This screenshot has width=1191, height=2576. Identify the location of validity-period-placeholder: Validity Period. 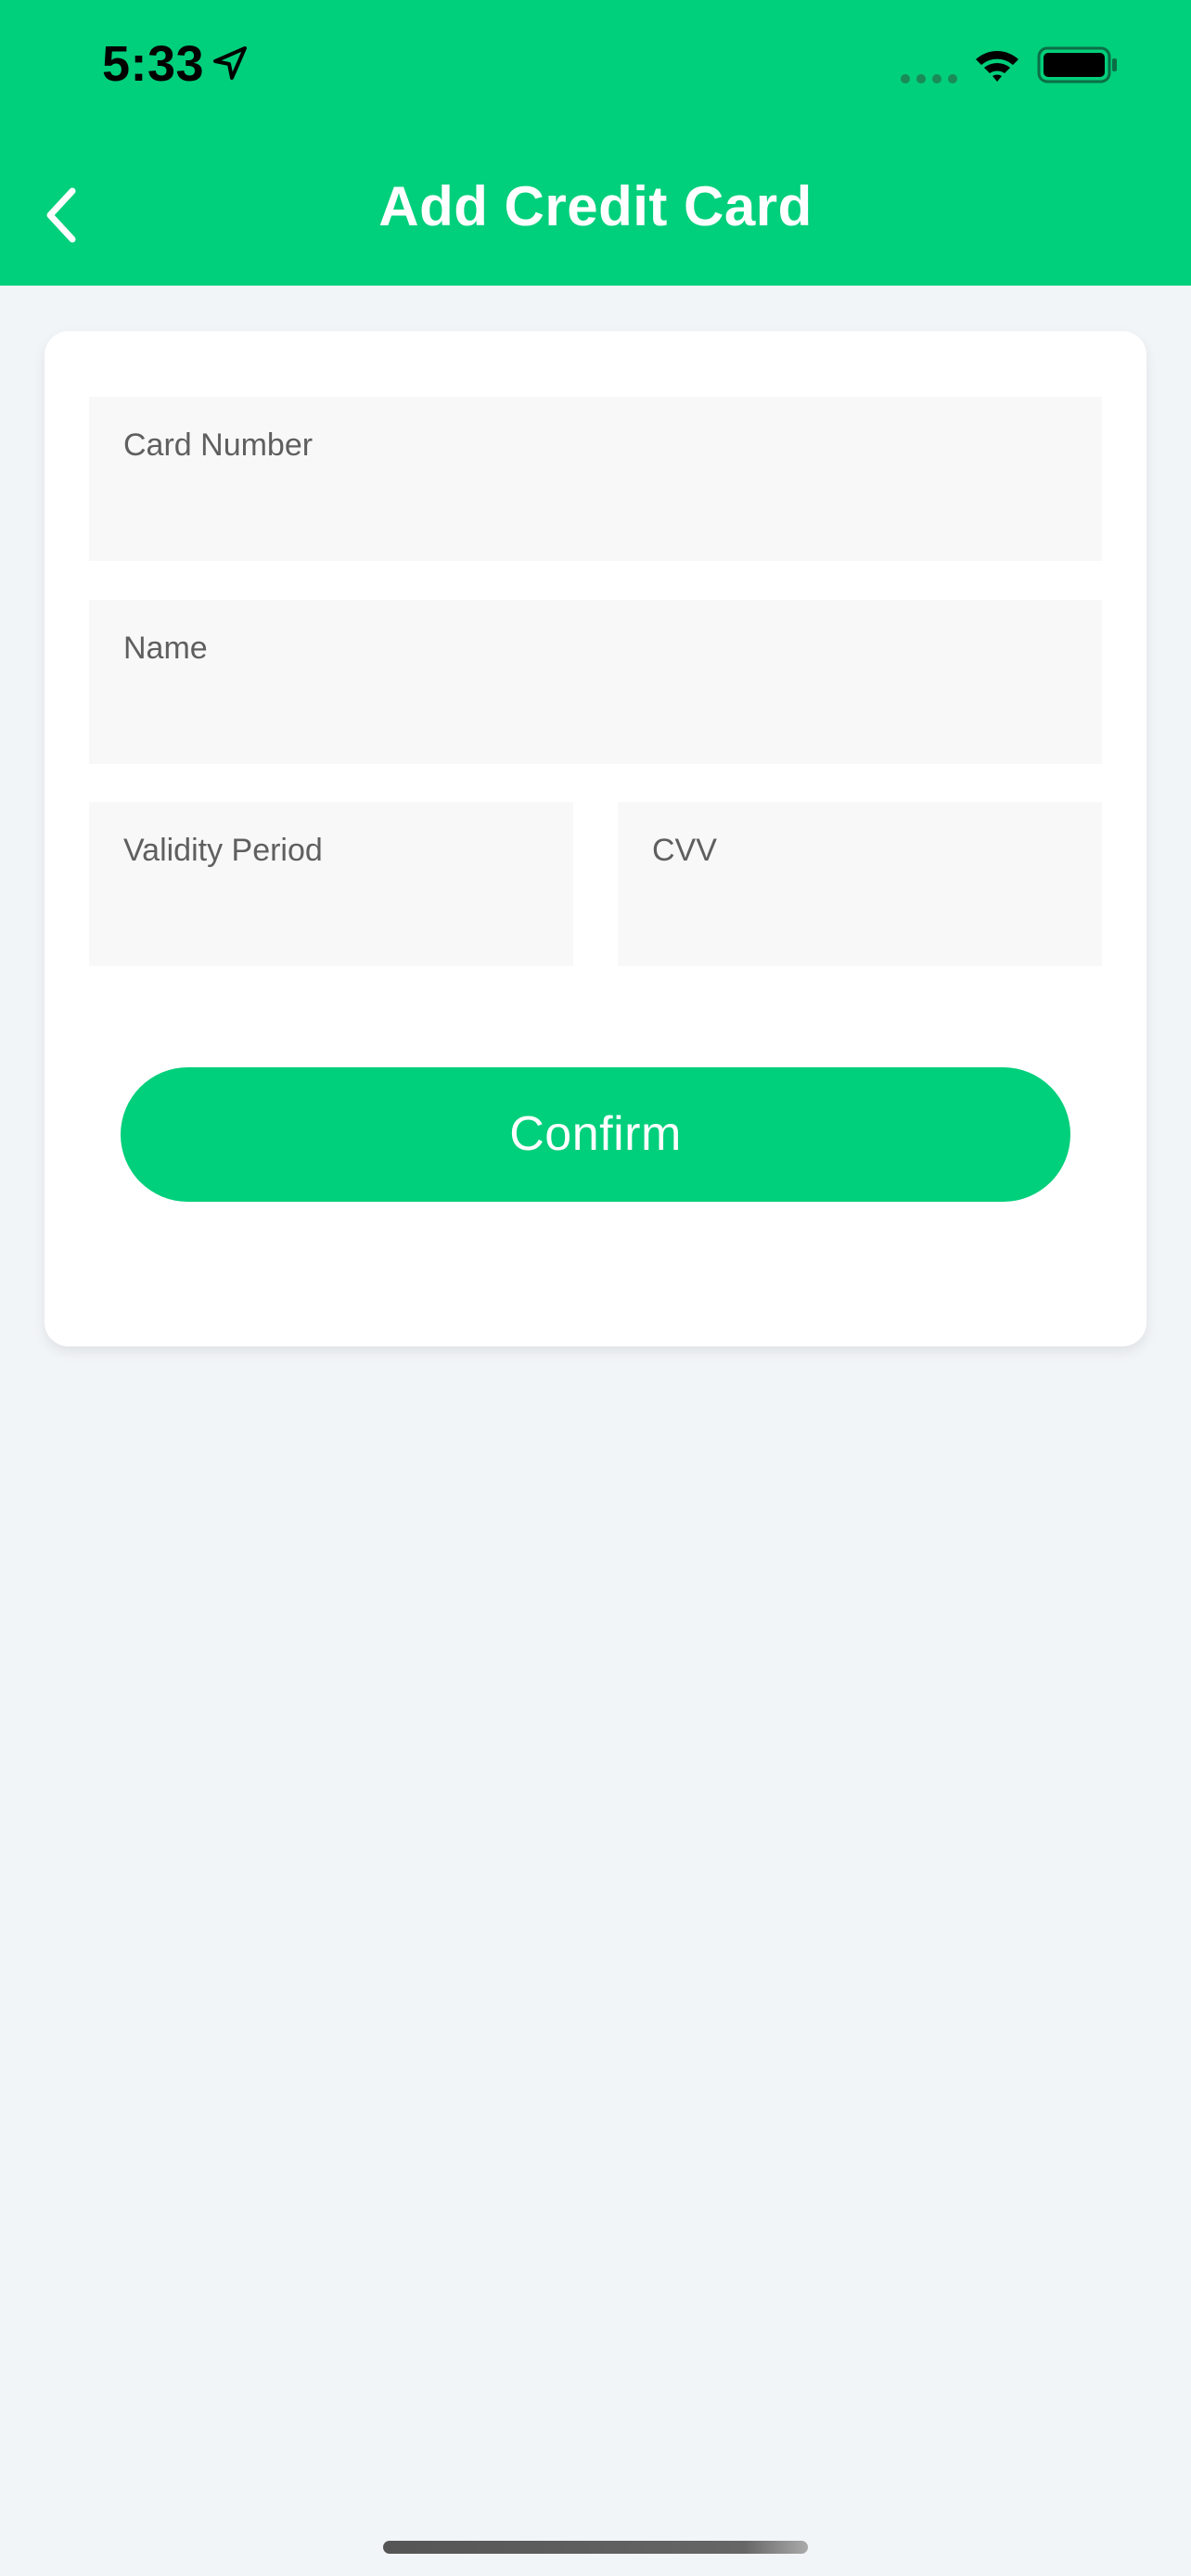
(223, 850).